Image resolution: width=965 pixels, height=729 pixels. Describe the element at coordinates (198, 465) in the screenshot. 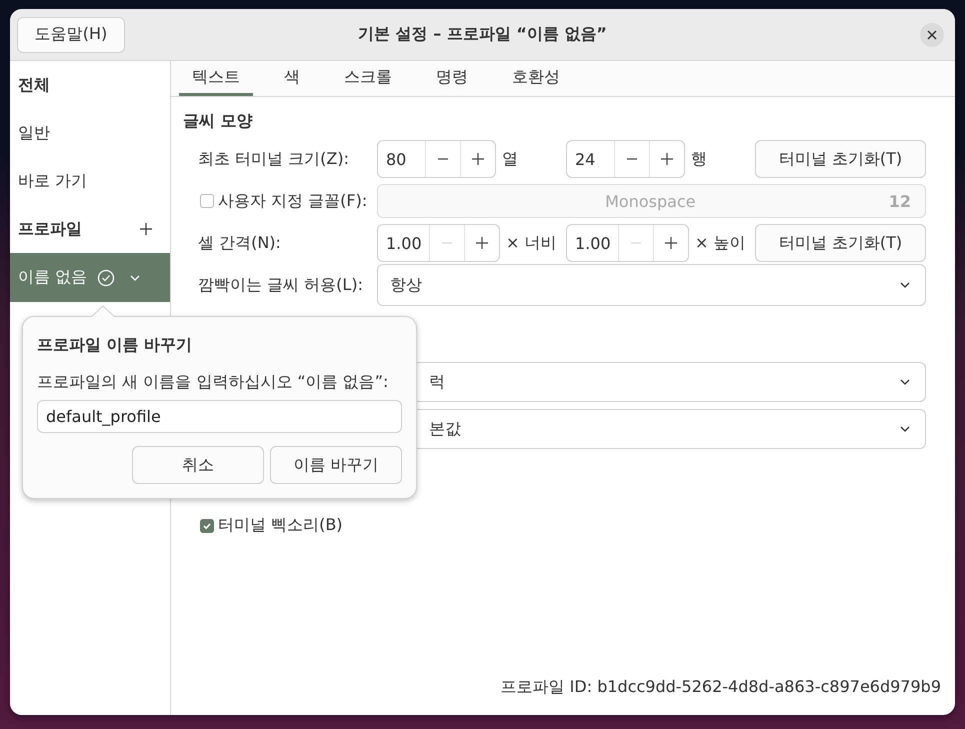

I see `popover-button: 취소` at that location.